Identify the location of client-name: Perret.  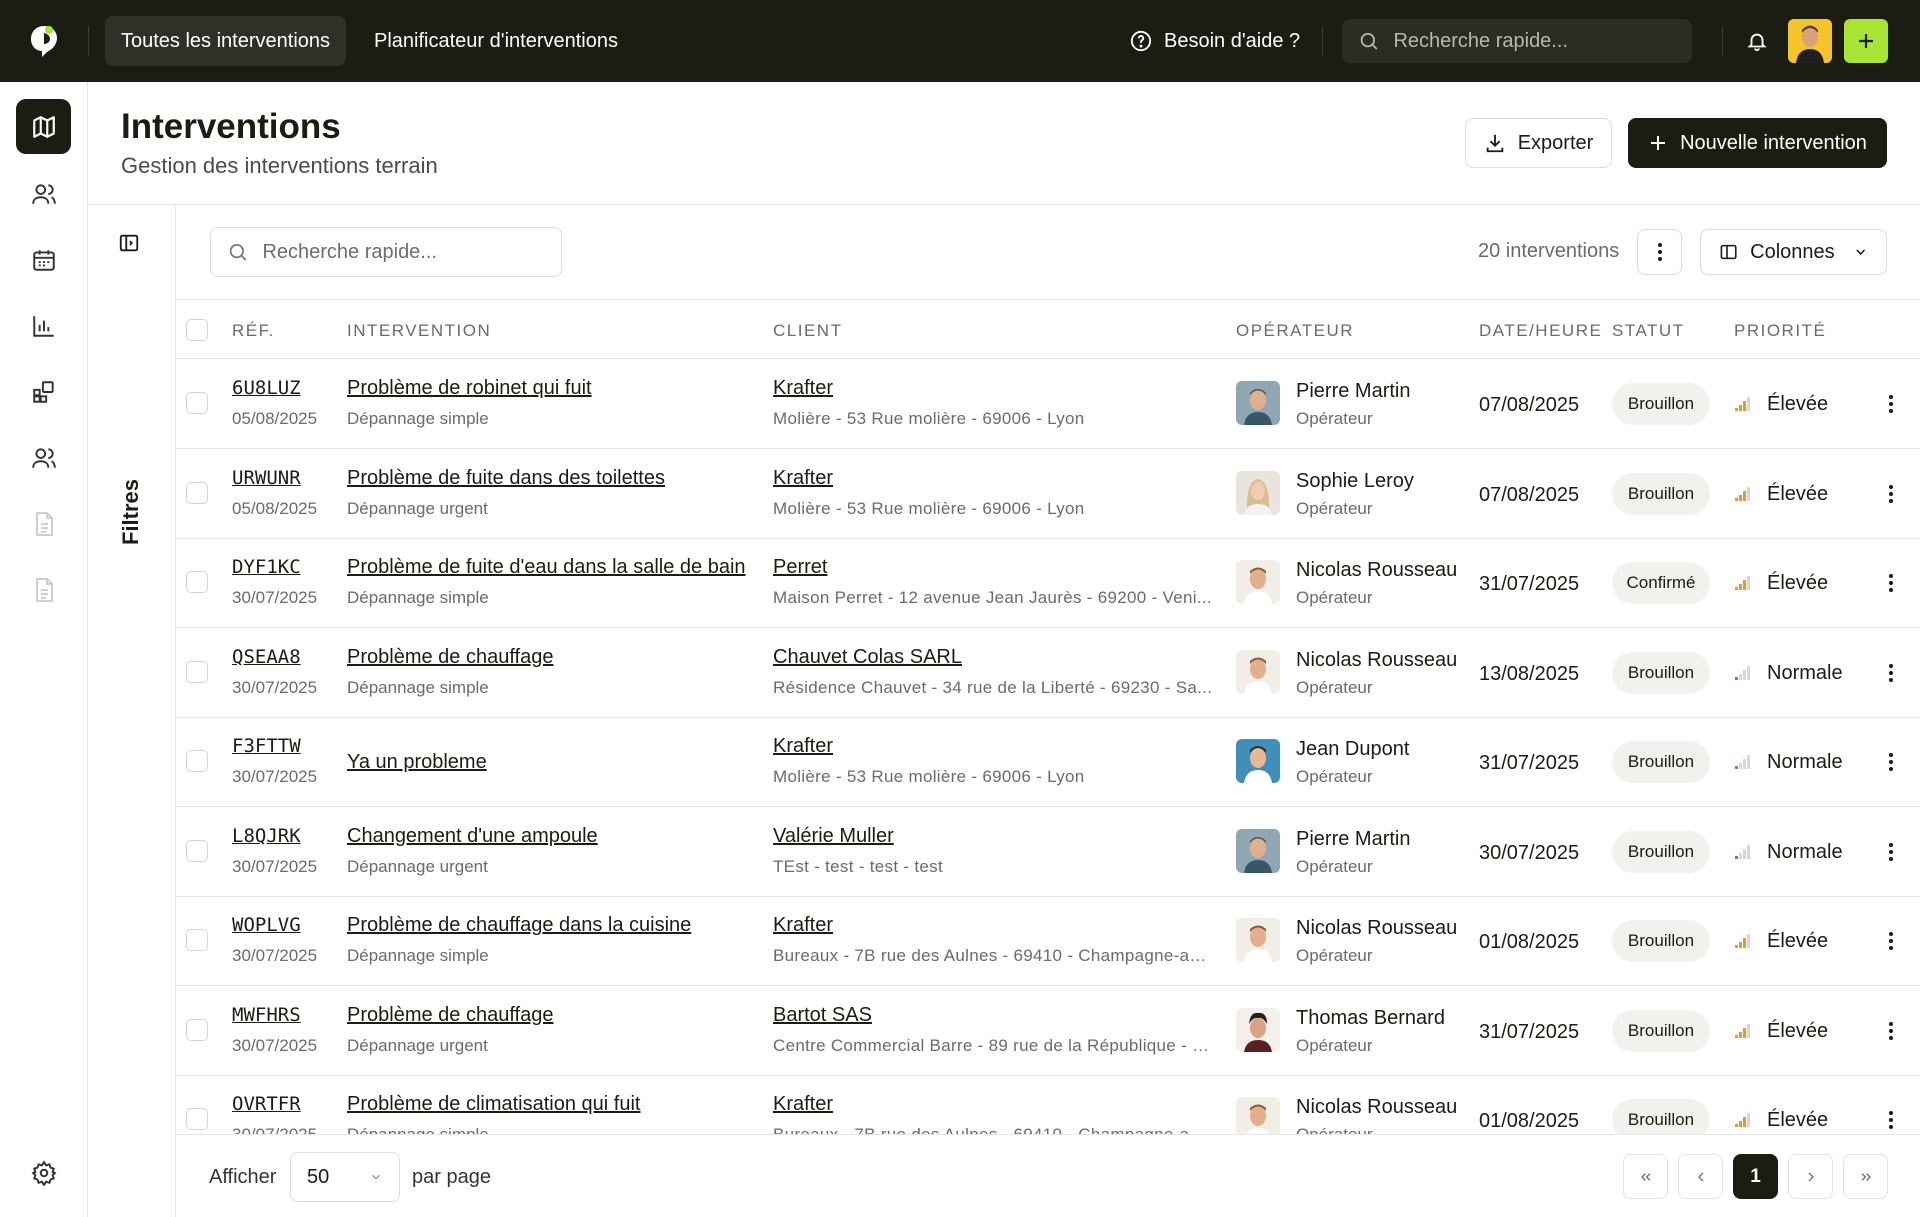
(800, 567).